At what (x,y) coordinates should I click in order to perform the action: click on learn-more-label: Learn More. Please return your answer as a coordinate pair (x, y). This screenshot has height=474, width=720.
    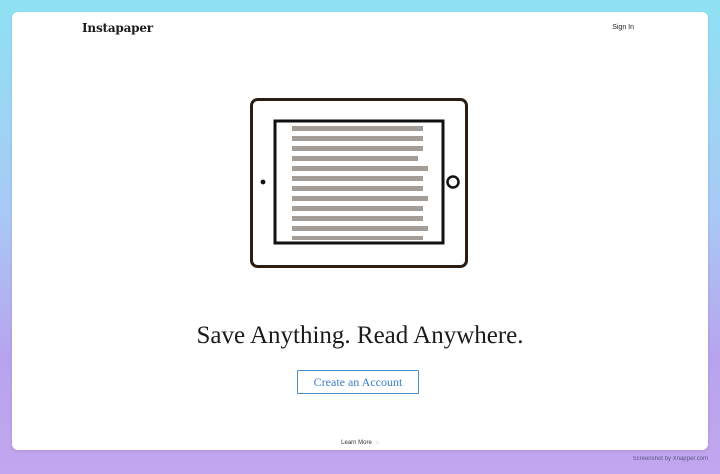
    Looking at the image, I should click on (356, 443).